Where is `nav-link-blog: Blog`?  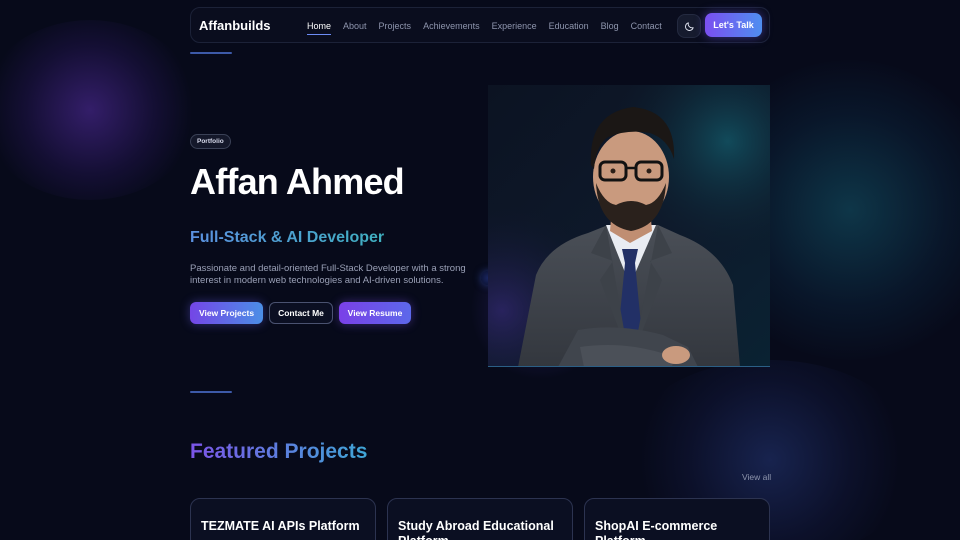 nav-link-blog: Blog is located at coordinates (610, 26).